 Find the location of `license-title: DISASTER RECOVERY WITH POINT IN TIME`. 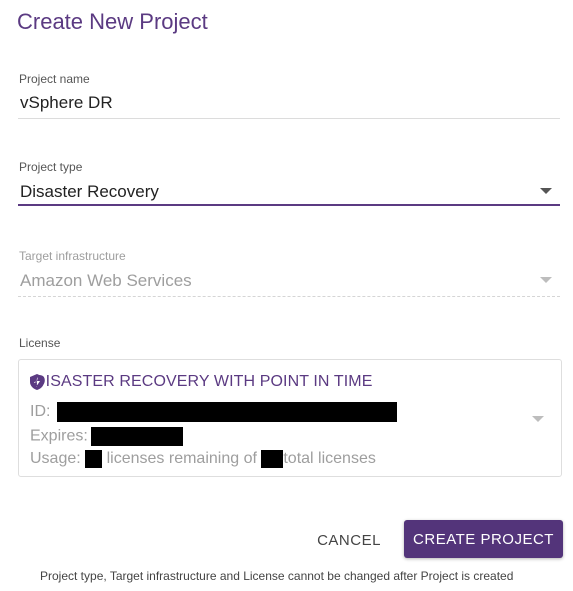

license-title: DISASTER RECOVERY WITH POINT IN TIME is located at coordinates (203, 381).